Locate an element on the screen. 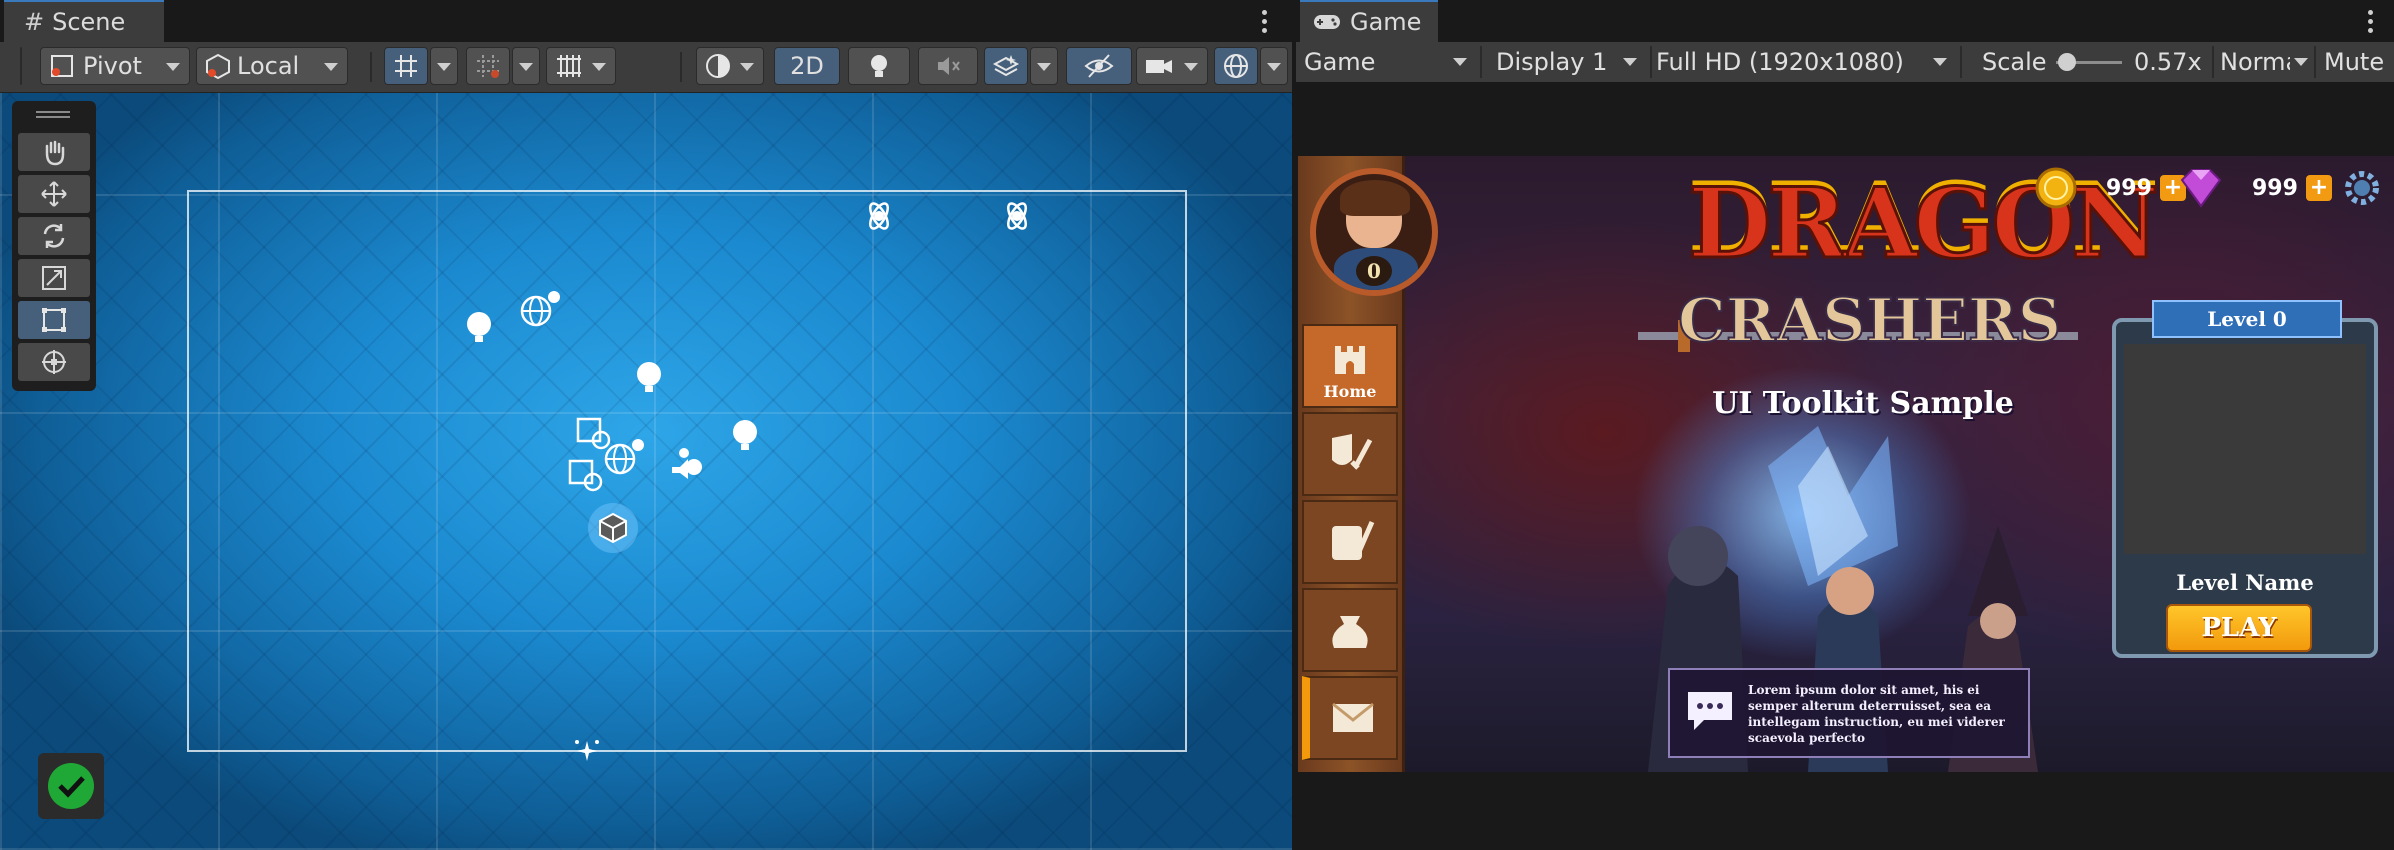  light-bulb-icon is located at coordinates (879, 66).